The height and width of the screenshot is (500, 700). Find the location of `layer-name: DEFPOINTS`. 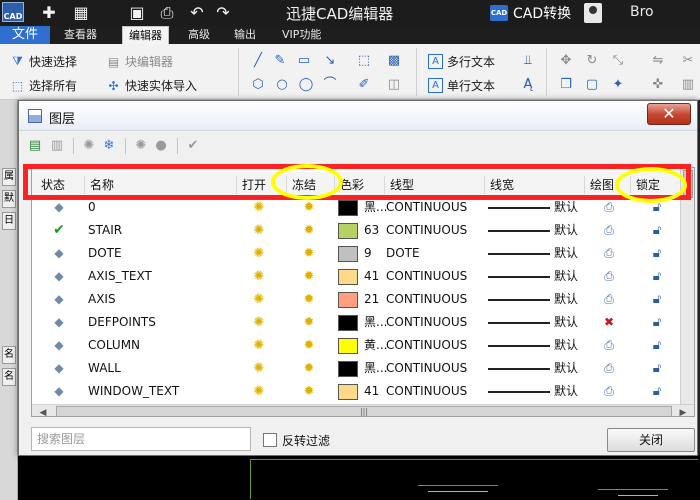

layer-name: DEFPOINTS is located at coordinates (163, 322).